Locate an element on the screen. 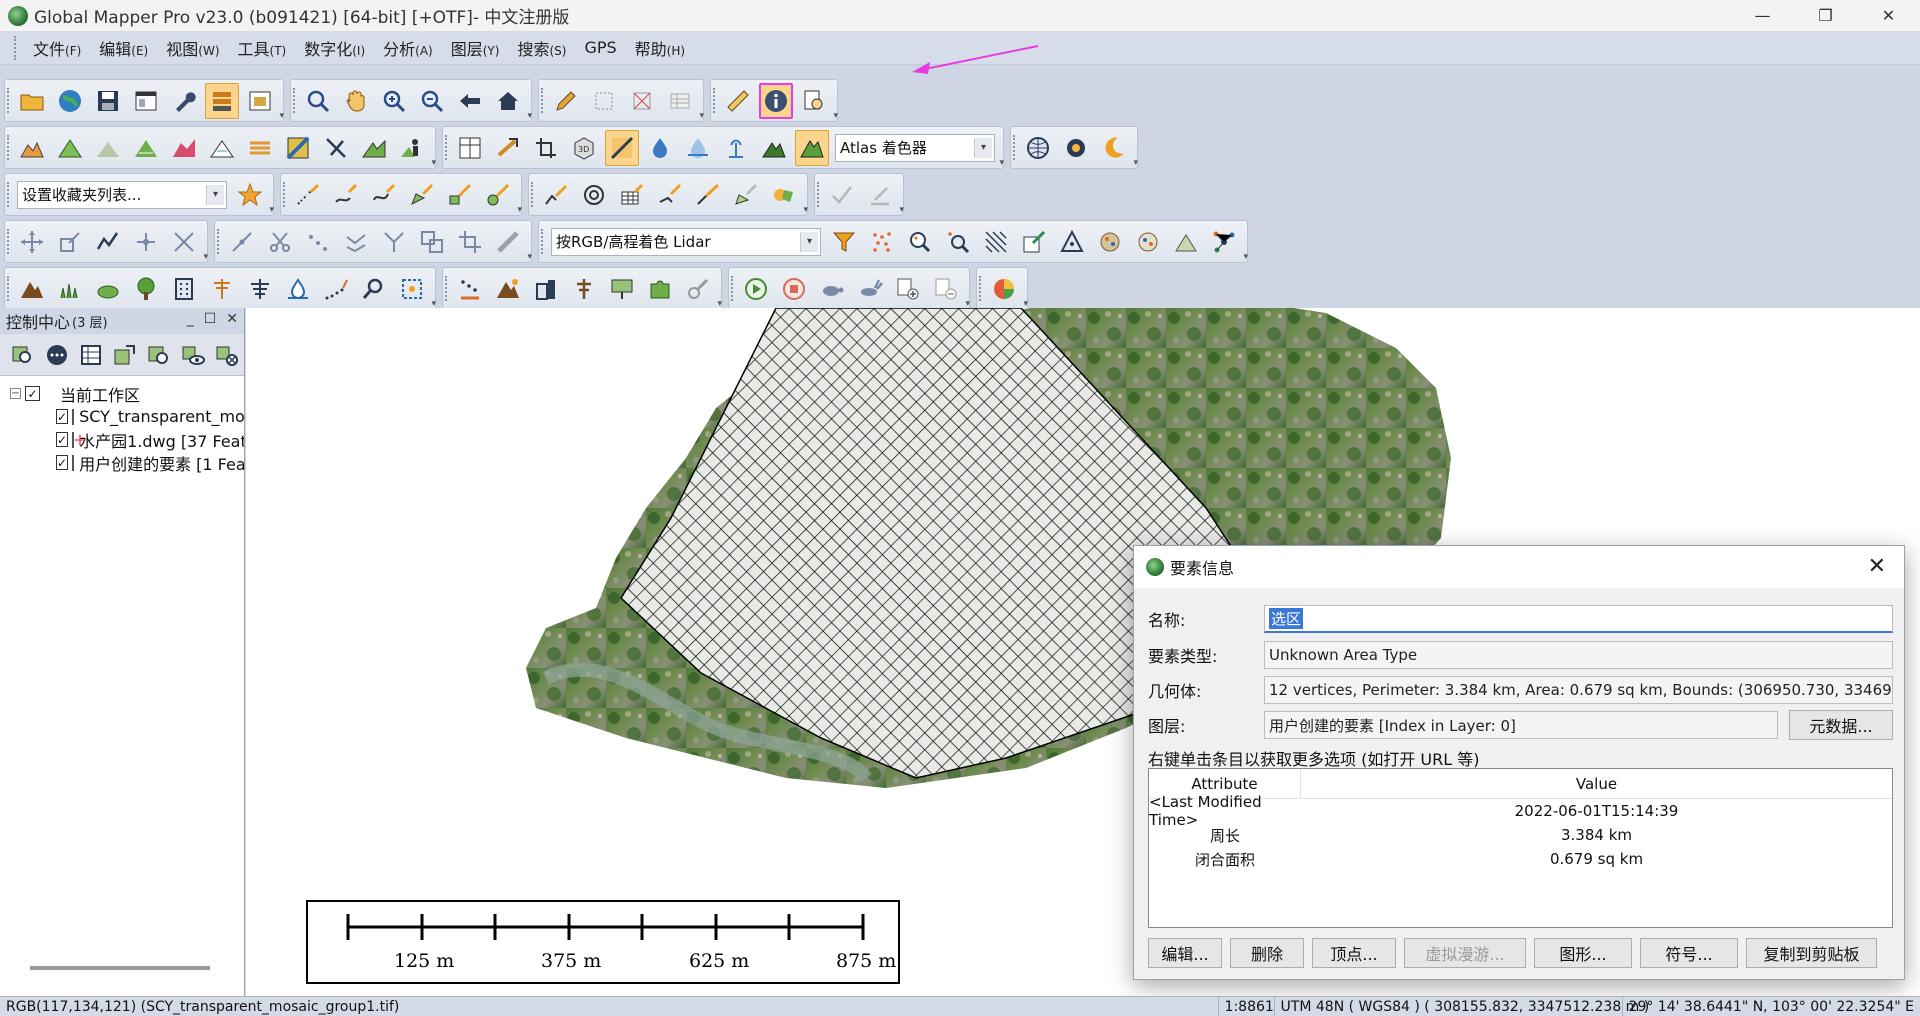 Image resolution: width=1920 pixels, height=1016 pixels. power-line-icon is located at coordinates (222, 289).